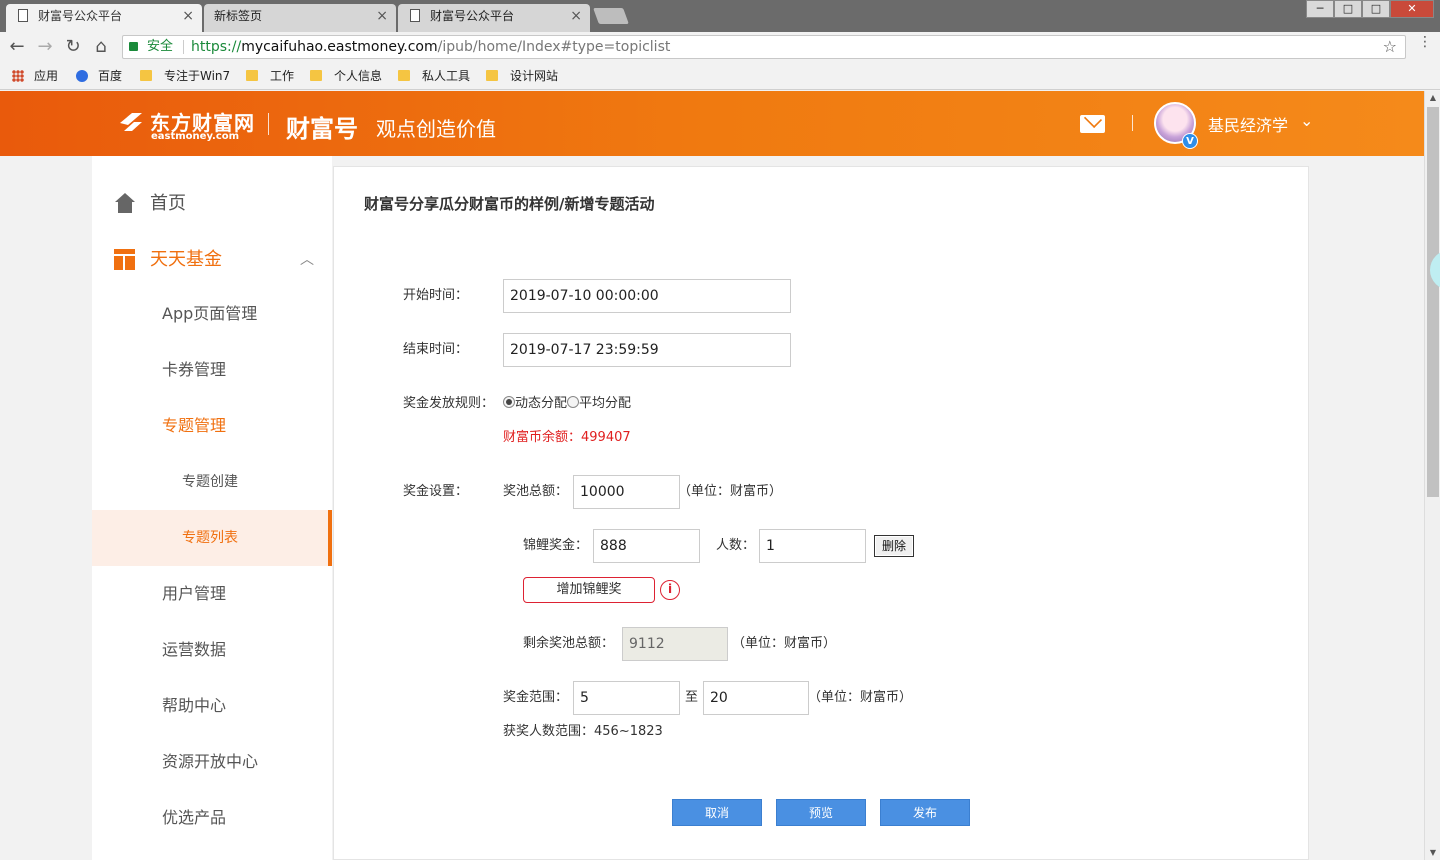 Image resolution: width=1440 pixels, height=860 pixels. What do you see at coordinates (194, 817) in the screenshot?
I see `sidebar-item-label: 优选产品` at bounding box center [194, 817].